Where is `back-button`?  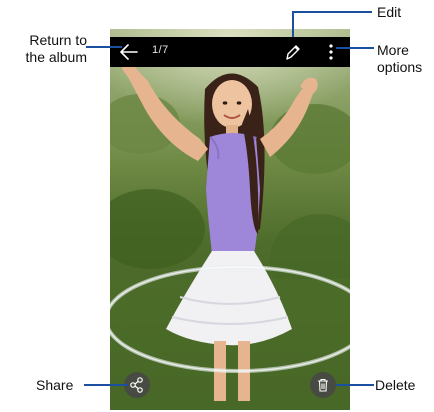 back-button is located at coordinates (129, 52).